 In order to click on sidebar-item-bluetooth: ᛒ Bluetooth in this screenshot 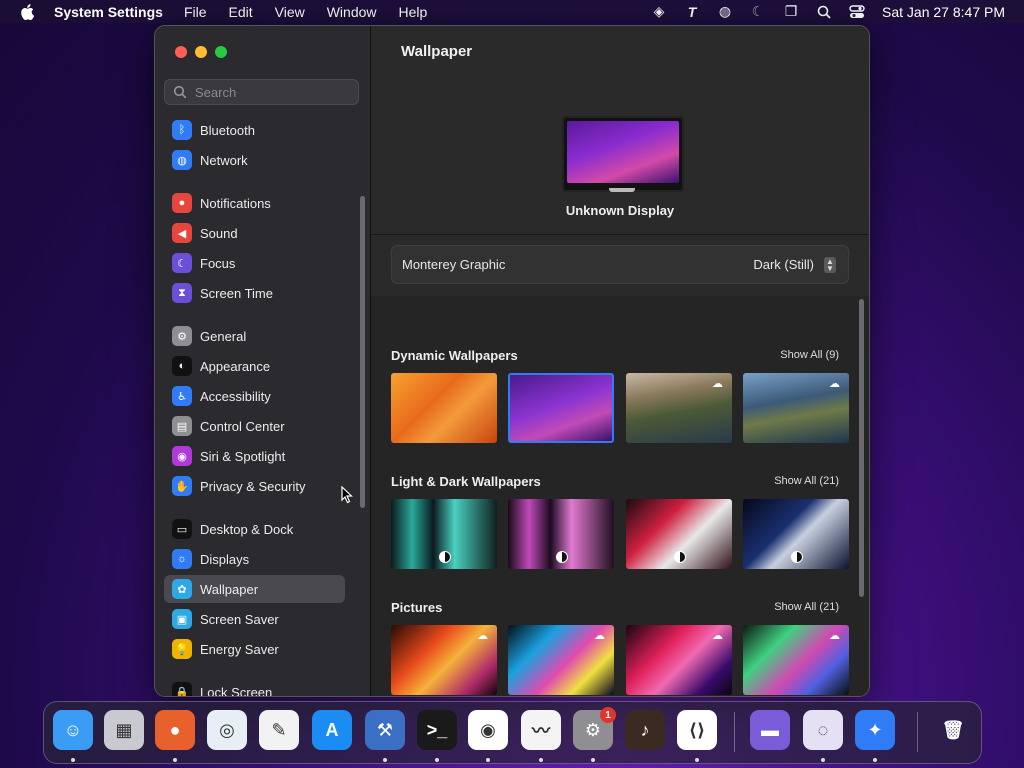, I will do `click(254, 130)`.